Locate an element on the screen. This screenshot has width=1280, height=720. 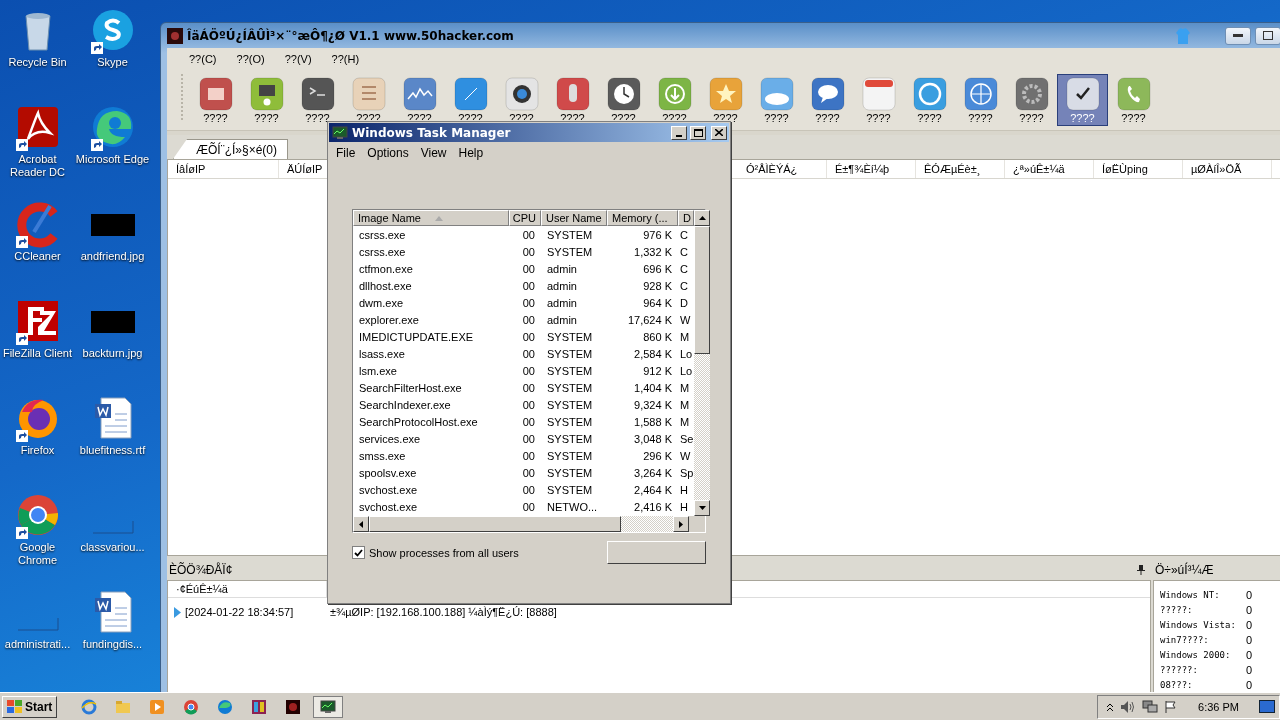
calendar-icon is located at coordinates (878, 94).